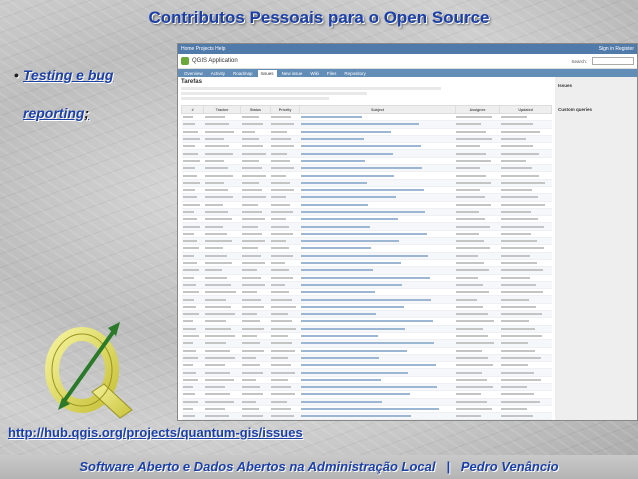 Image resolution: width=638 pixels, height=479 pixels. I want to click on tab-issues: Issues, so click(267, 73).